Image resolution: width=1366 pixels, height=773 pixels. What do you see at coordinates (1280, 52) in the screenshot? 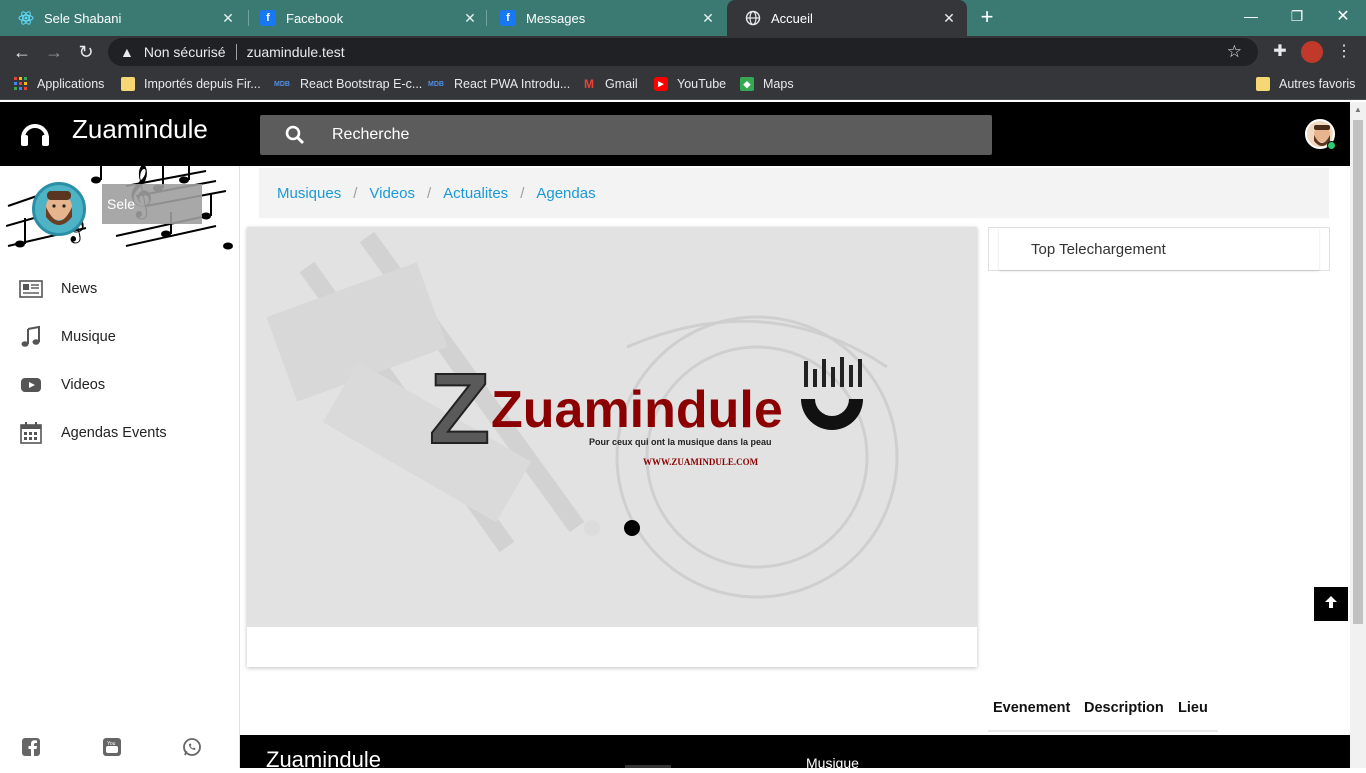
I see `extensions-puzzle-icon: ✚` at bounding box center [1280, 52].